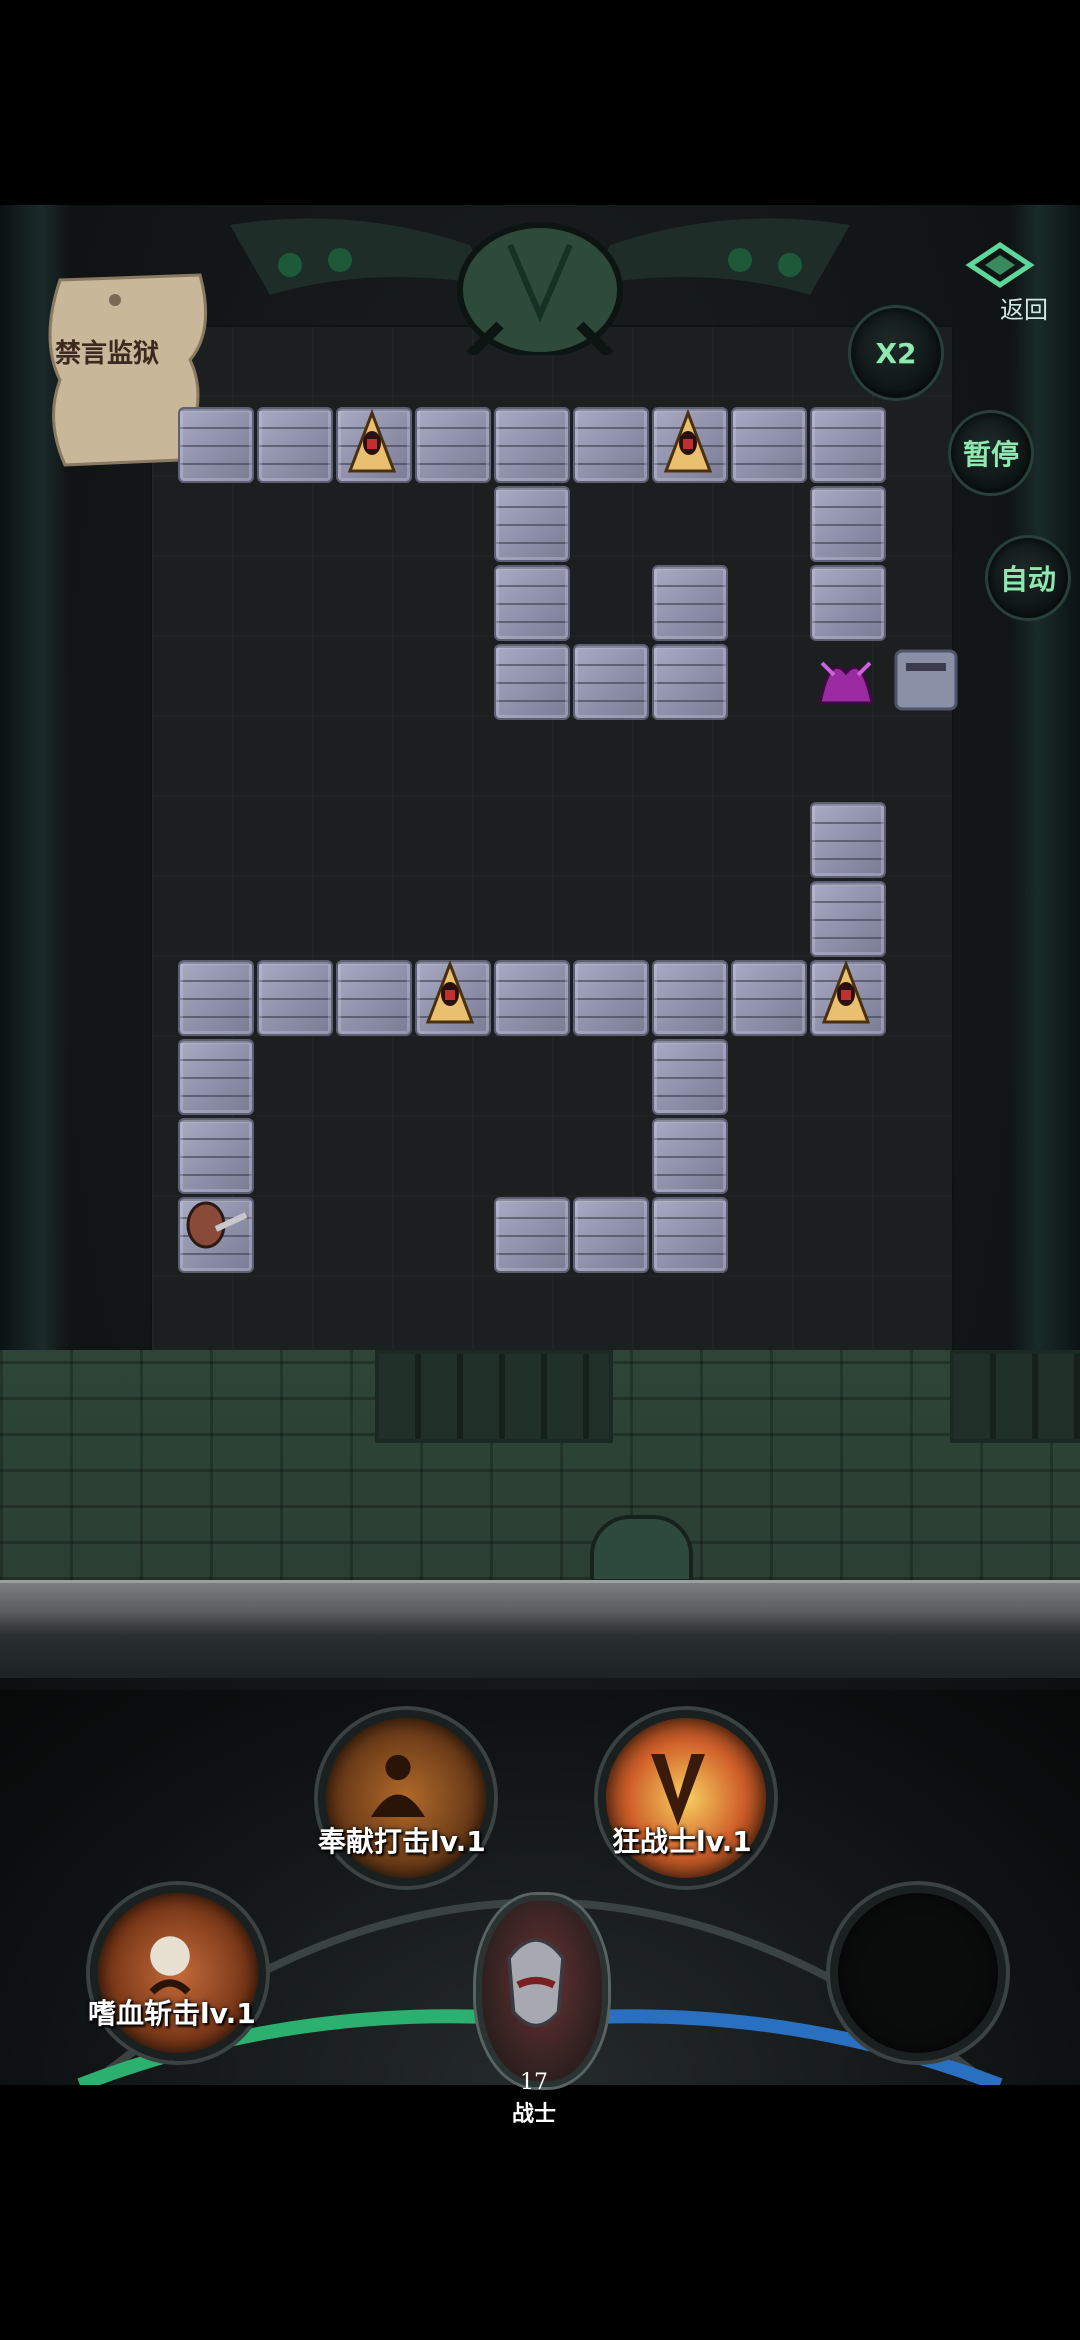  What do you see at coordinates (107, 354) in the screenshot?
I see `level-name: 禁言监狱` at bounding box center [107, 354].